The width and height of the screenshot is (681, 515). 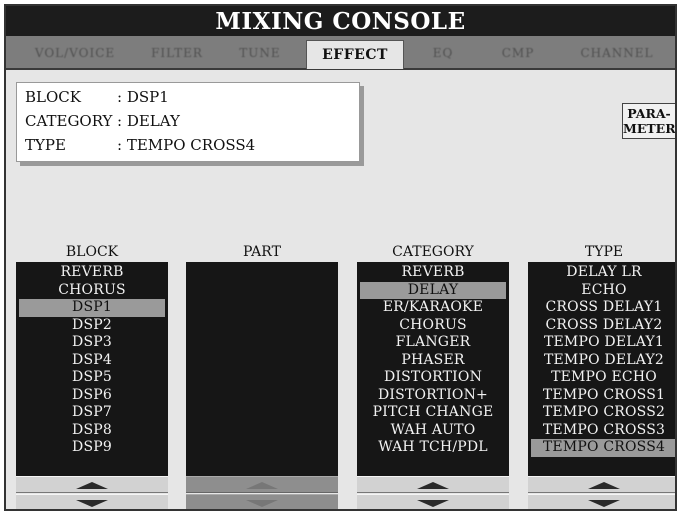 What do you see at coordinates (601, 273) in the screenshot?
I see `list-item: DELAY LR` at bounding box center [601, 273].